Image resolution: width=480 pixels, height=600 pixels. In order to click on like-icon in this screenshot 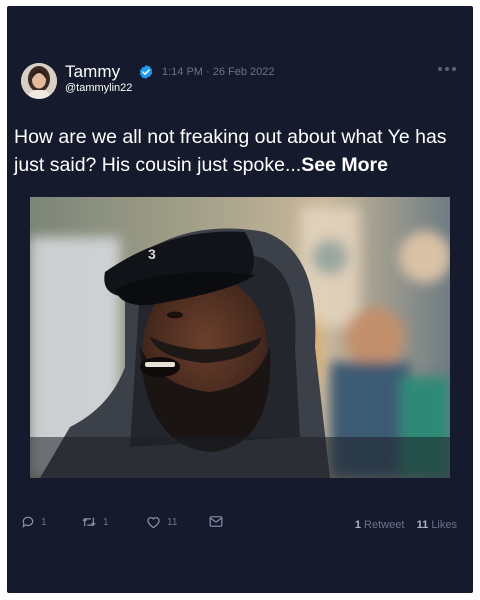, I will do `click(153, 523)`.